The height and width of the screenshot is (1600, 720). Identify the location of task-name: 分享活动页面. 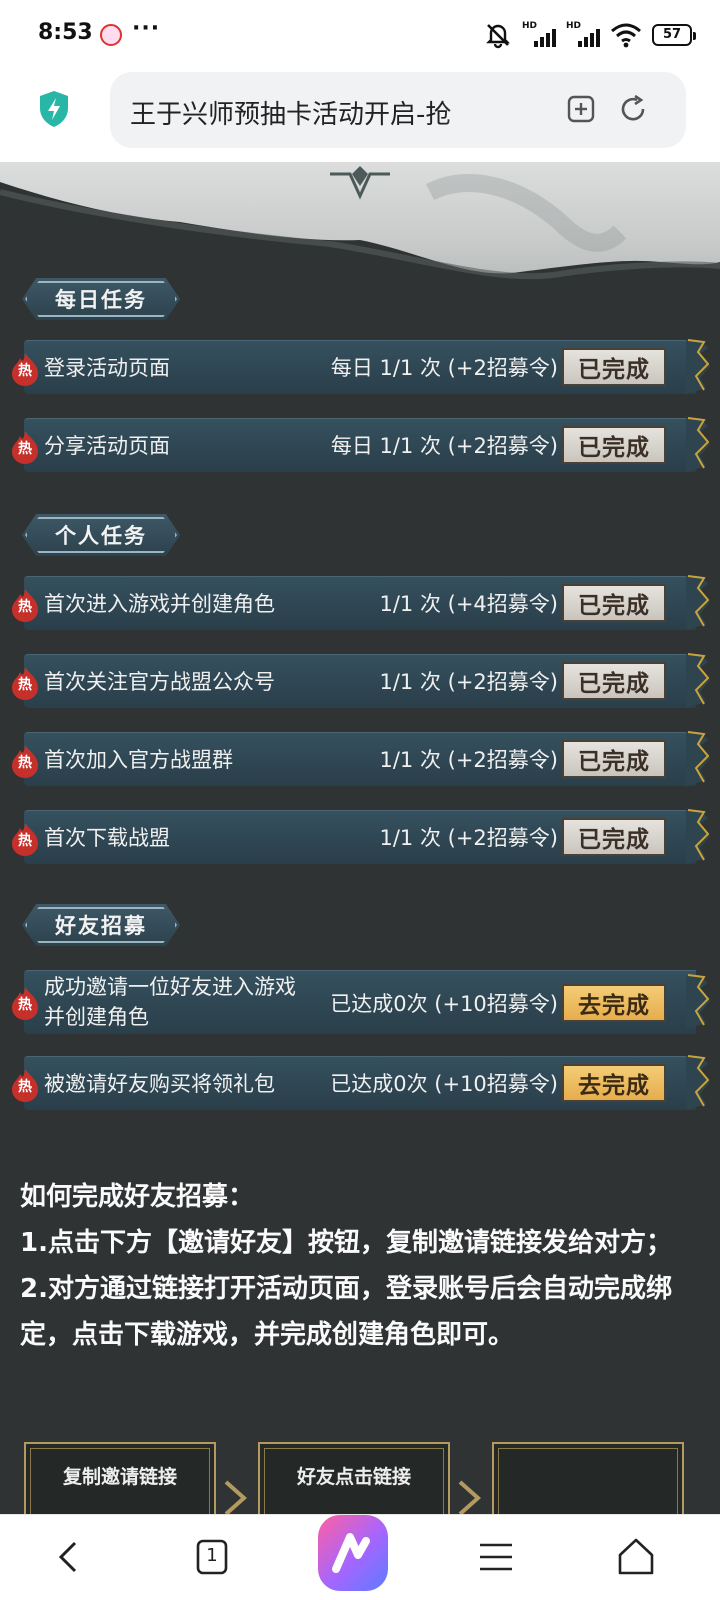
(107, 446).